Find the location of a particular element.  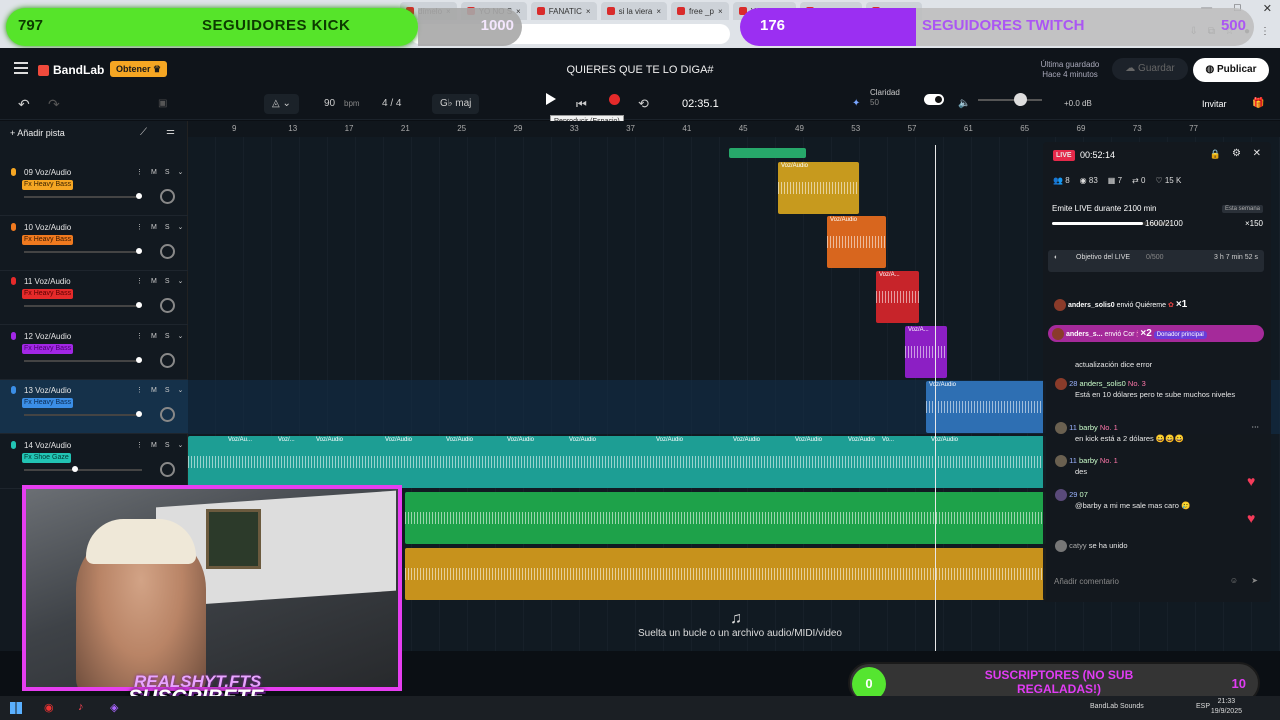

metronome-button: ◬ ⌄ is located at coordinates (281, 104).